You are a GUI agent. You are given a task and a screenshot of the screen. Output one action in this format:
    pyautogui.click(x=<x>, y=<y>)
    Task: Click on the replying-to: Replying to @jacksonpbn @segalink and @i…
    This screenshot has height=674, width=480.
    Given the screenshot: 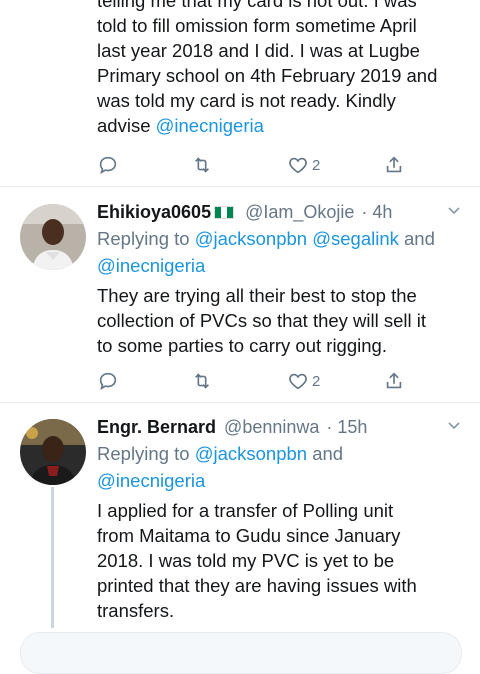 What is the action you would take?
    pyautogui.click(x=266, y=252)
    